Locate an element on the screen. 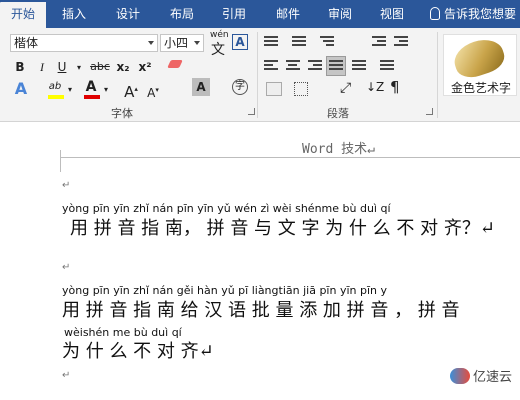  superscript-button: x² is located at coordinates (145, 67).